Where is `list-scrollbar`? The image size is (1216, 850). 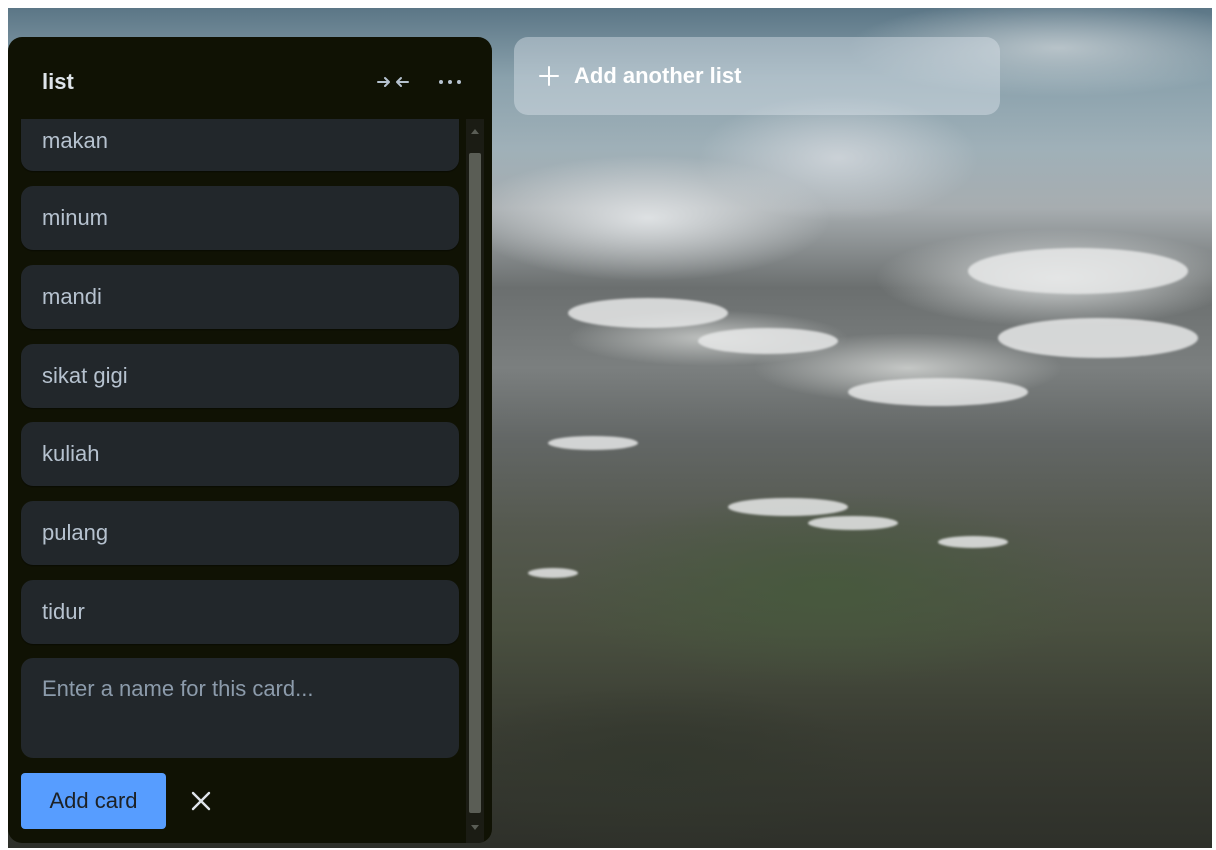
list-scrollbar is located at coordinates (475, 481).